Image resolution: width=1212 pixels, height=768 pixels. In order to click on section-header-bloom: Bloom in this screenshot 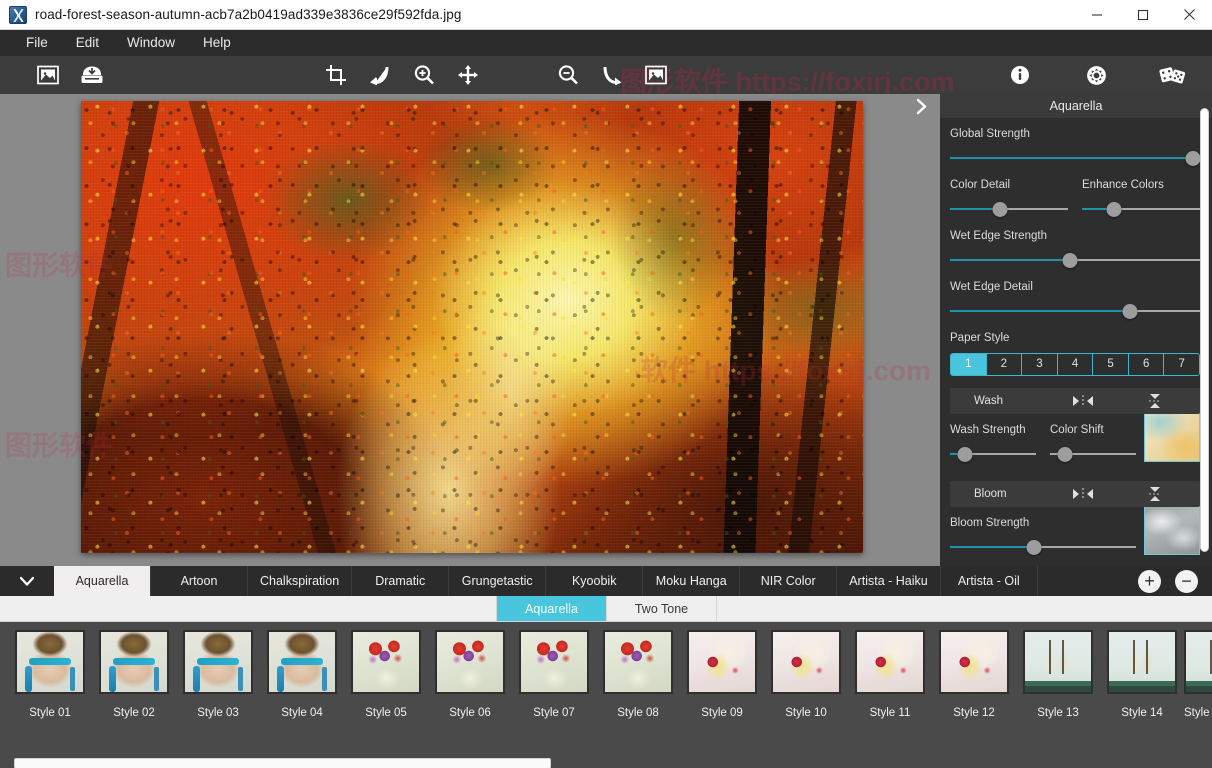, I will do `click(1075, 494)`.